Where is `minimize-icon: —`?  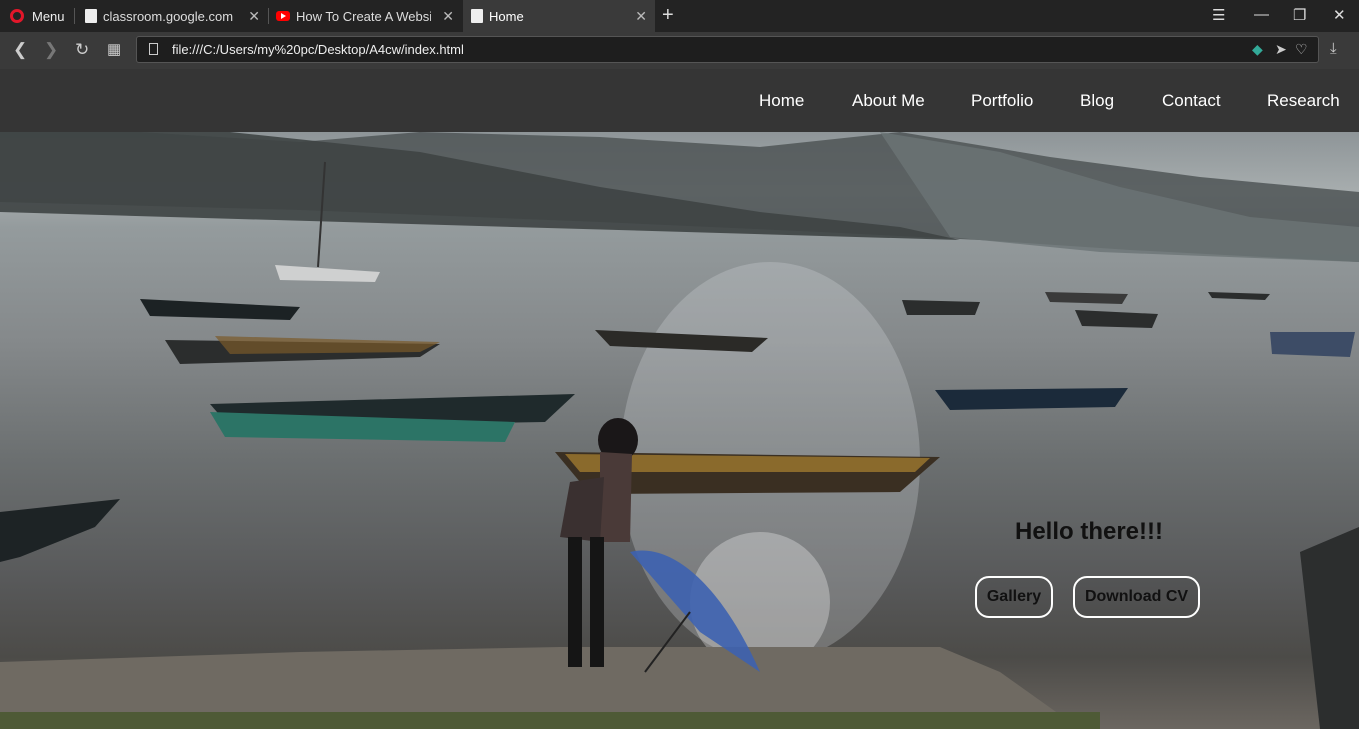
minimize-icon: — is located at coordinates (1261, 14).